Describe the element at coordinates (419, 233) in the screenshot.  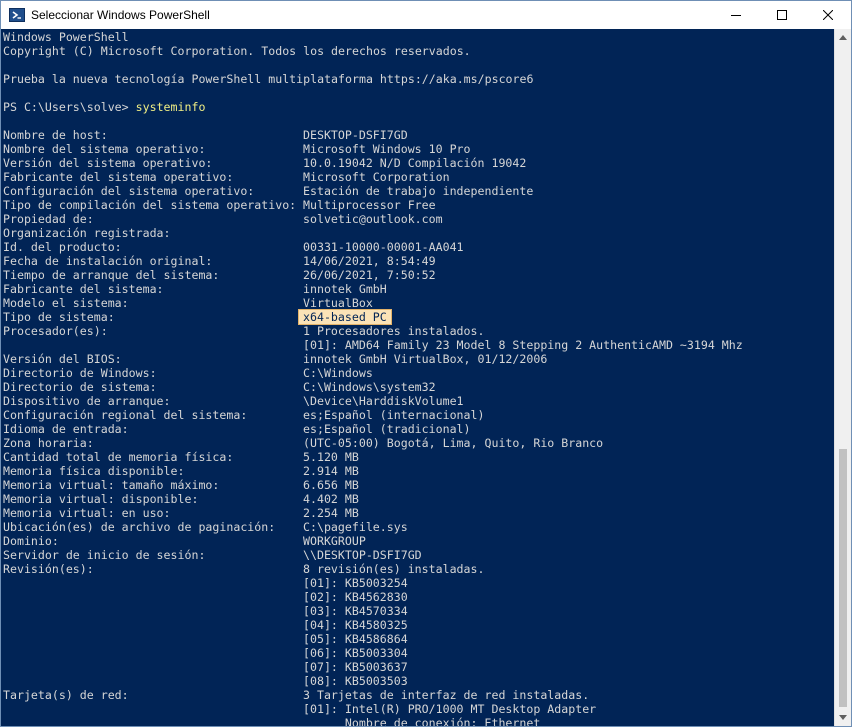
I see `info-row: Organización registrada:` at that location.